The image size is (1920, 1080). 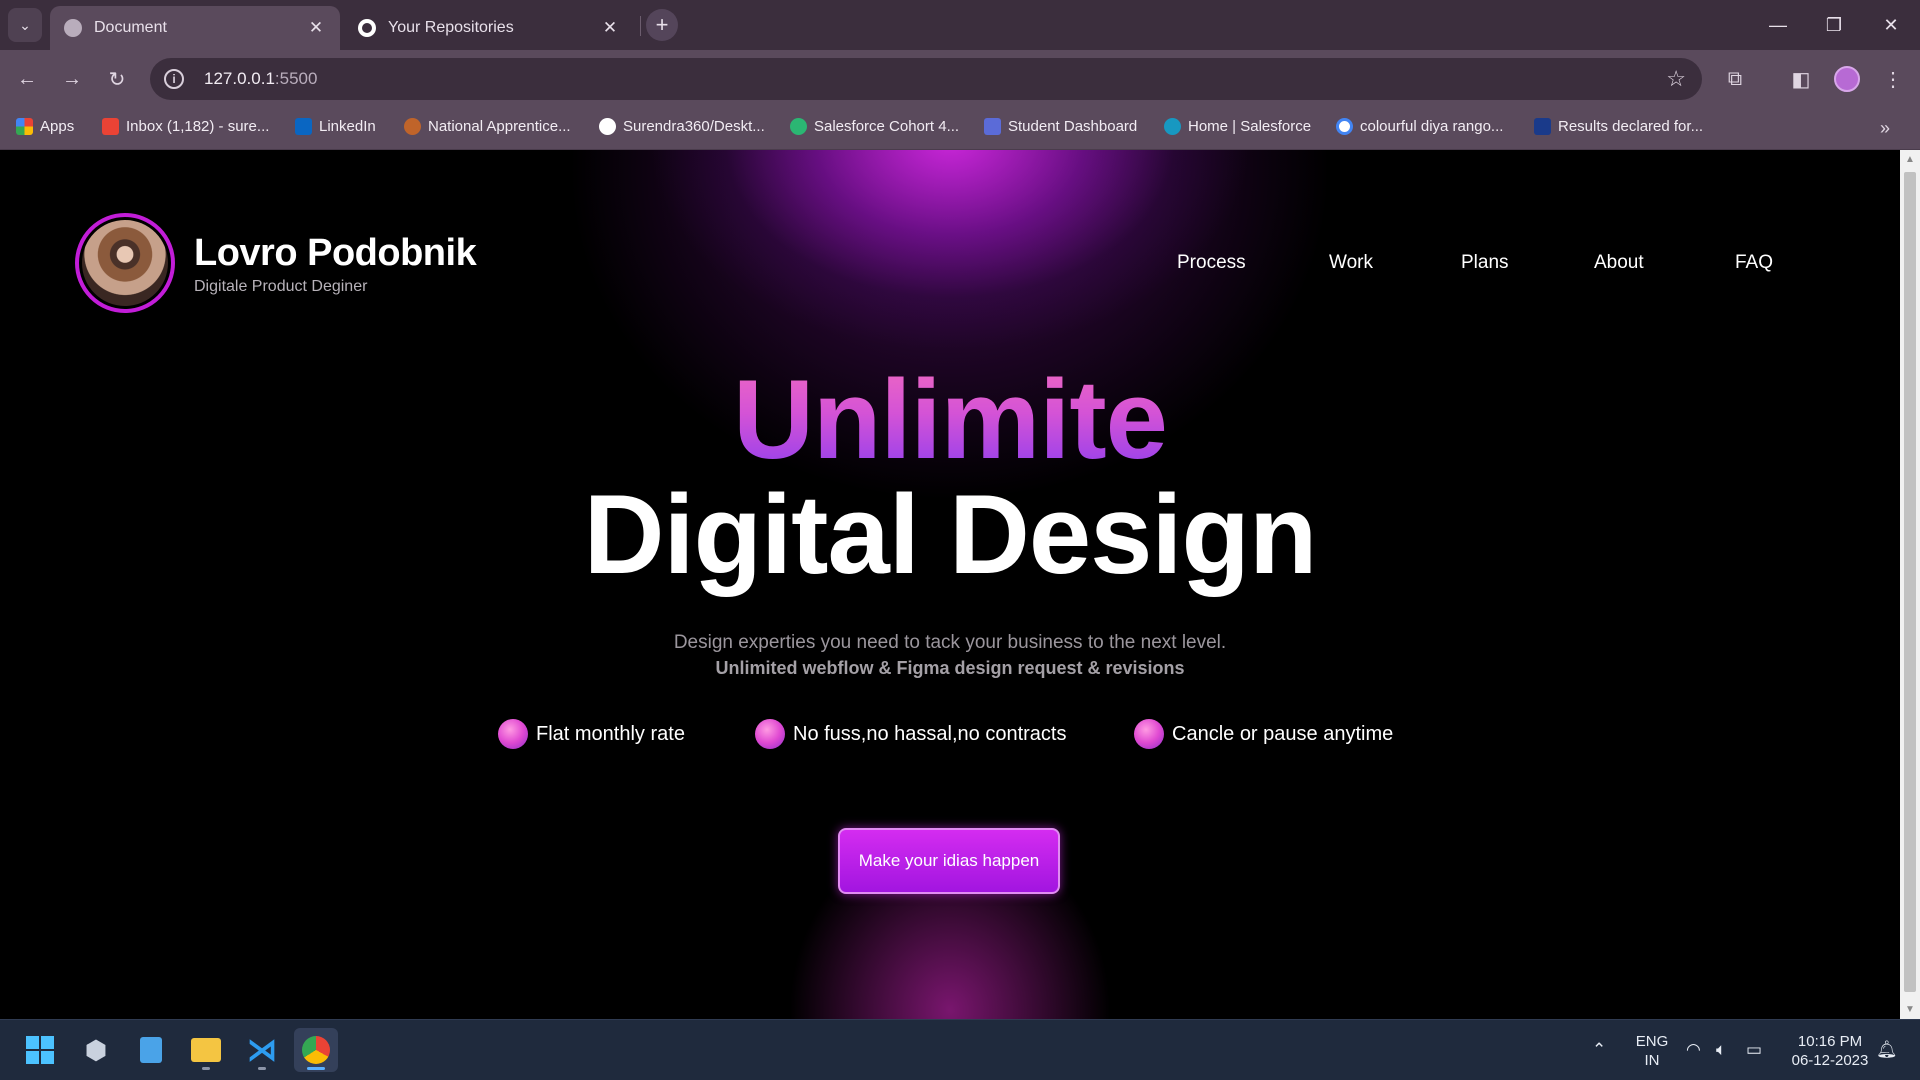 What do you see at coordinates (910, 734) in the screenshot?
I see `feature-item: No fuss,no hassal,no contracts` at bounding box center [910, 734].